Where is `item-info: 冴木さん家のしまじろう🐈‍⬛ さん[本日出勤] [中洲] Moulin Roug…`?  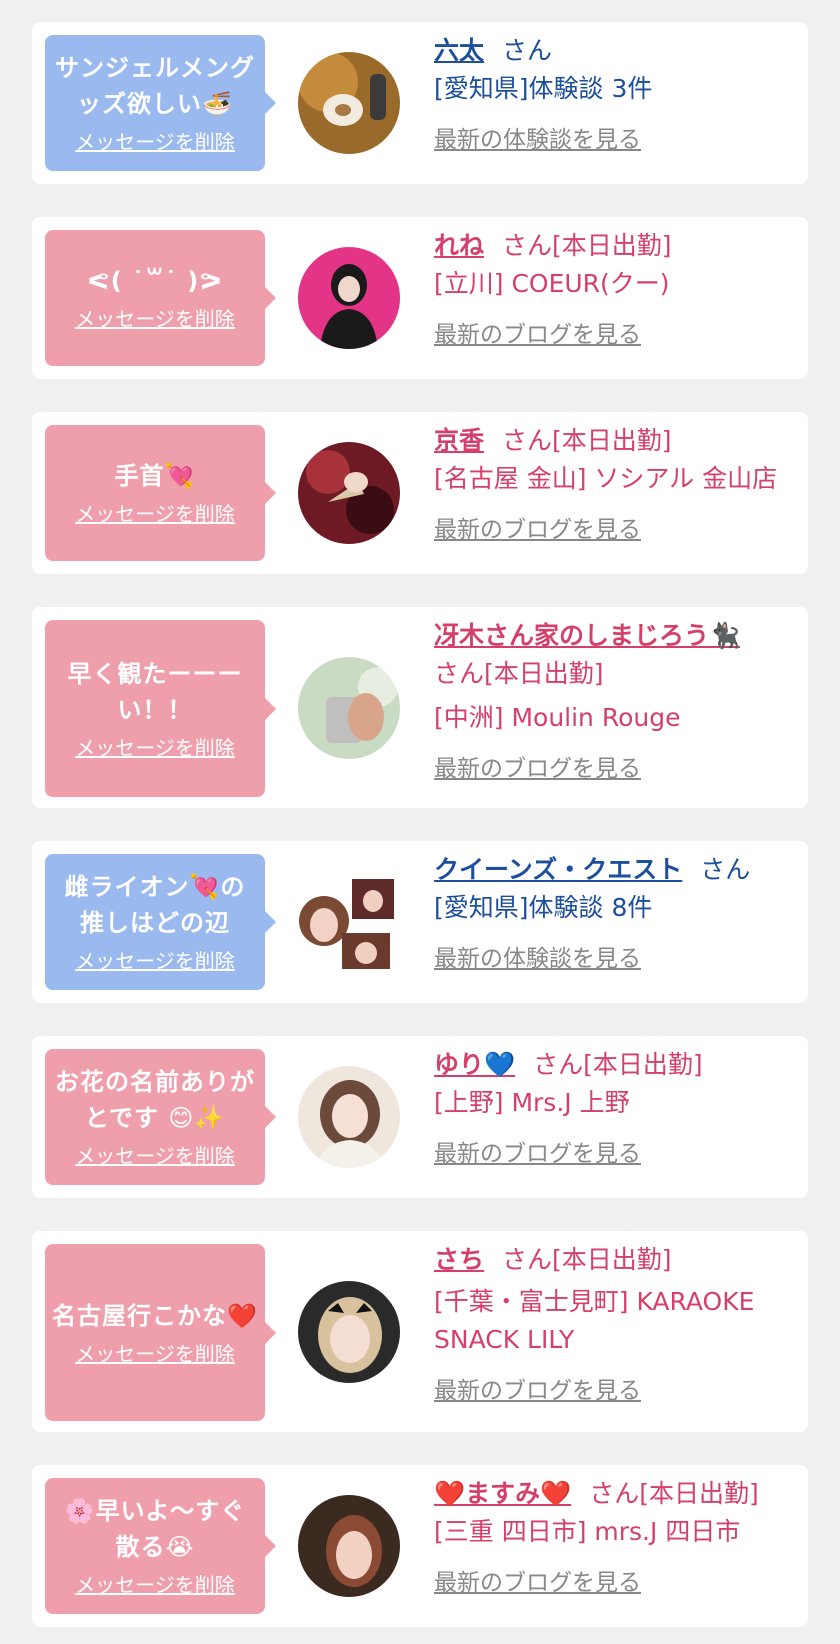 item-info: 冴木さん家のしまじろう🐈‍⬛ さん[本日出勤] [中洲] Moulin Roug… is located at coordinates (619, 700).